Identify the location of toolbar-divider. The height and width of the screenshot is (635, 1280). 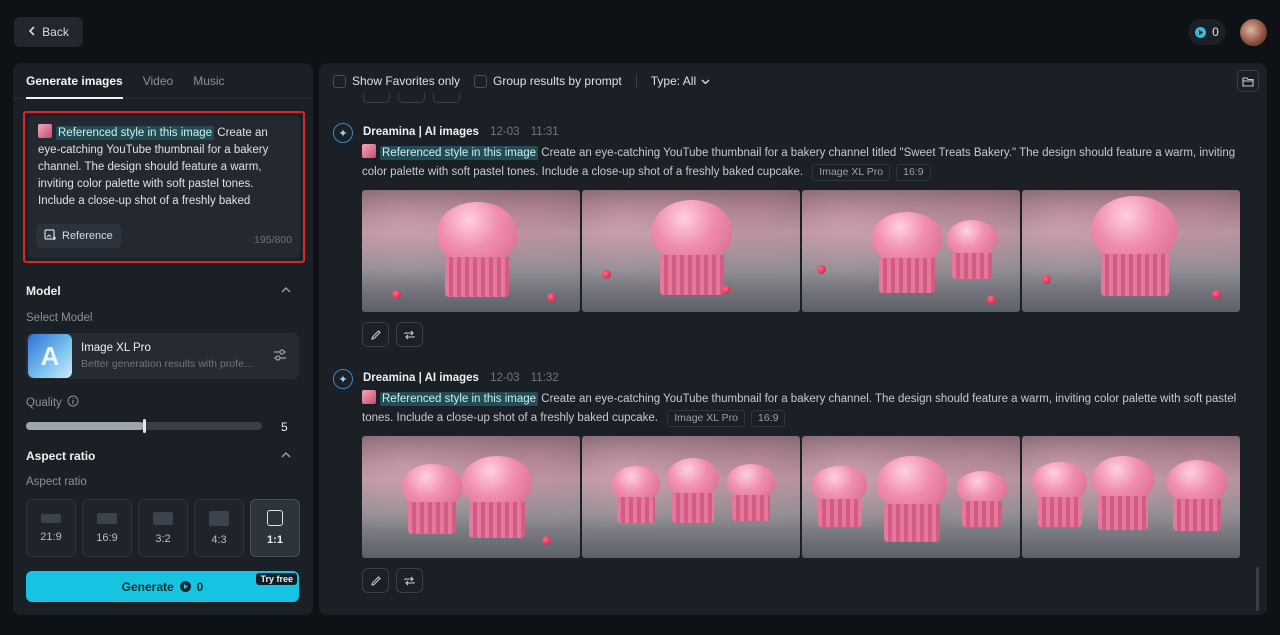
(636, 81).